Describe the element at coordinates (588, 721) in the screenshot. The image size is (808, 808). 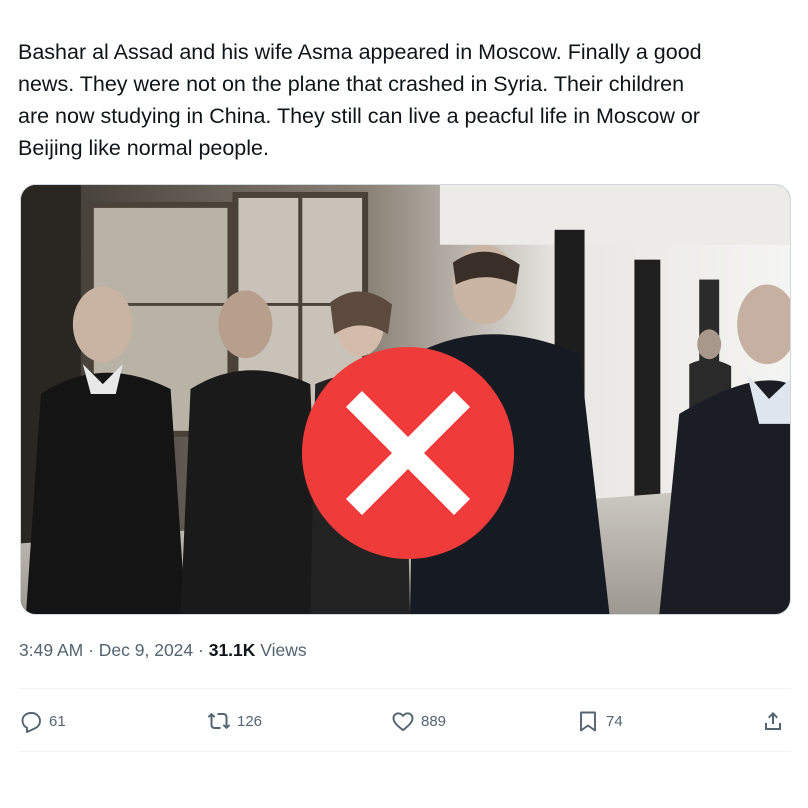
I see `bookmark-icon` at that location.